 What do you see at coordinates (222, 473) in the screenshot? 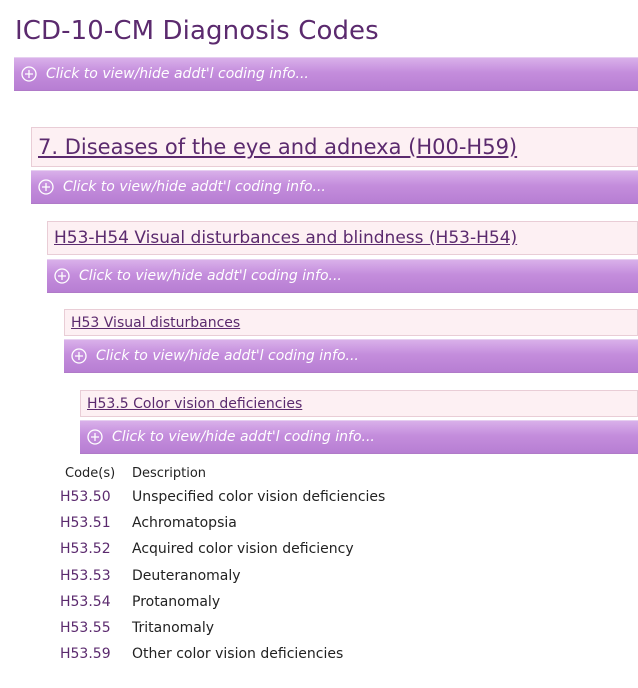
I see `table-header-row: Code(s) Description` at bounding box center [222, 473].